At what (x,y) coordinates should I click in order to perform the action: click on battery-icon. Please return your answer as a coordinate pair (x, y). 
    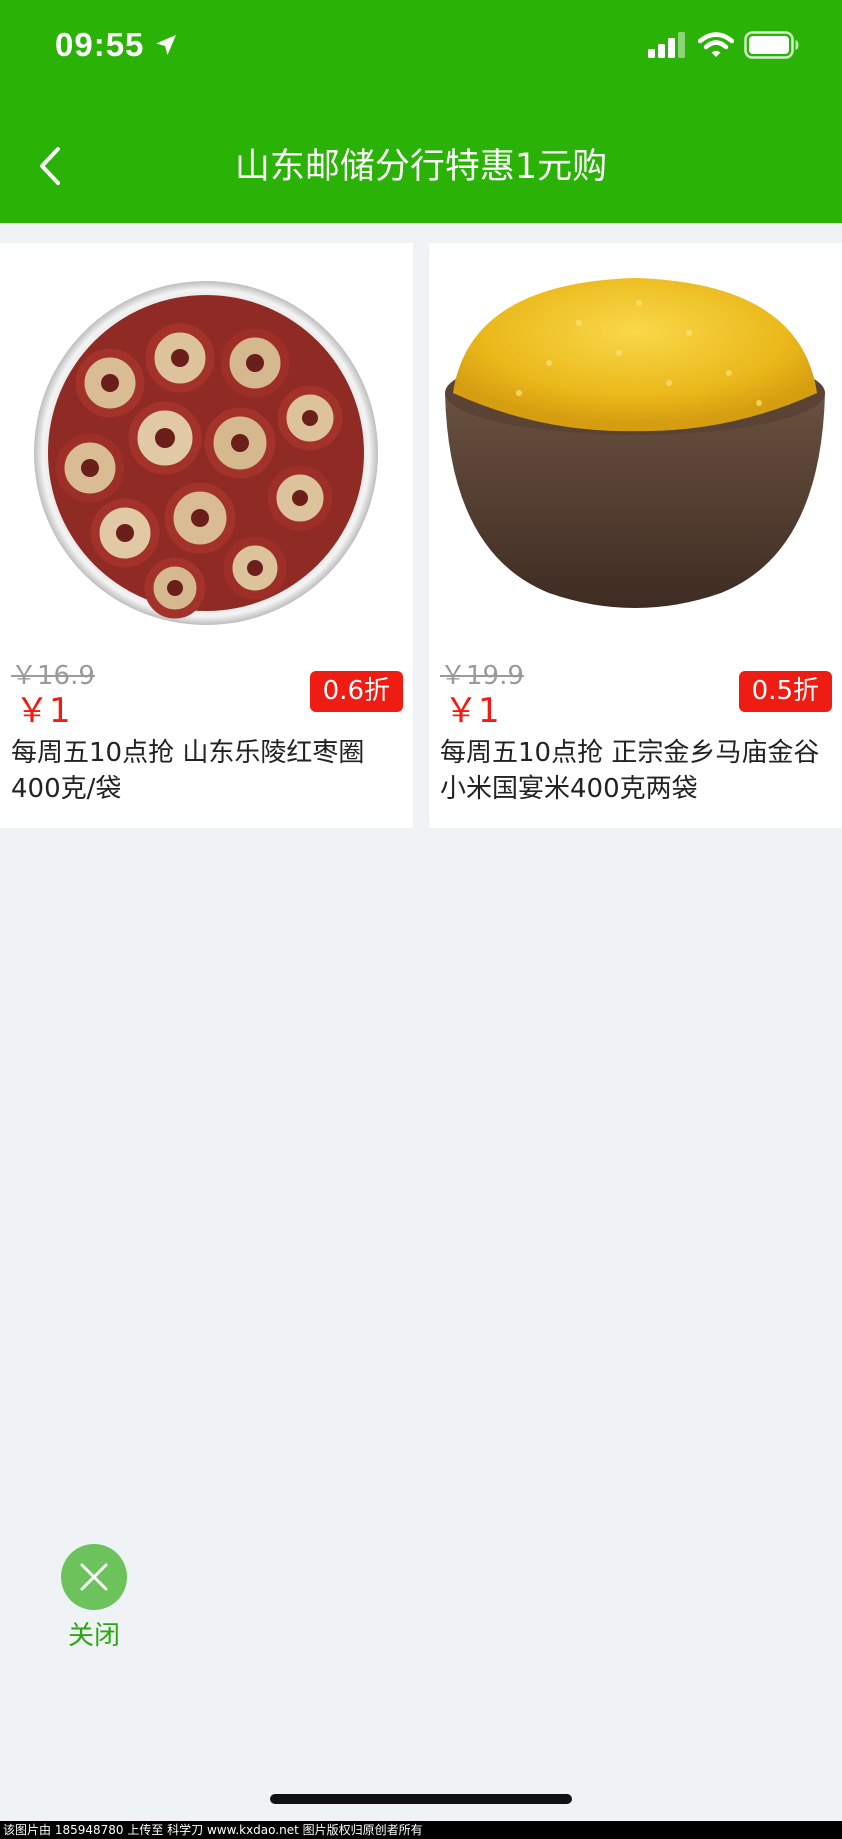
    Looking at the image, I should click on (771, 45).